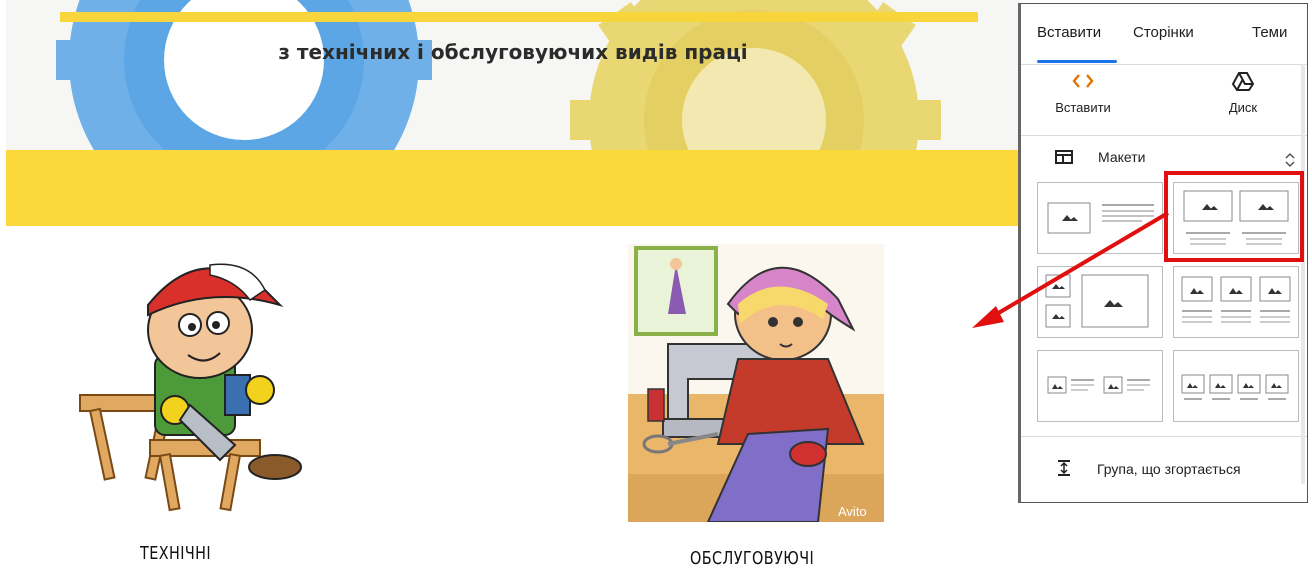 This screenshot has height=571, width=1312. I want to click on avito-watermark: Avito, so click(852, 511).